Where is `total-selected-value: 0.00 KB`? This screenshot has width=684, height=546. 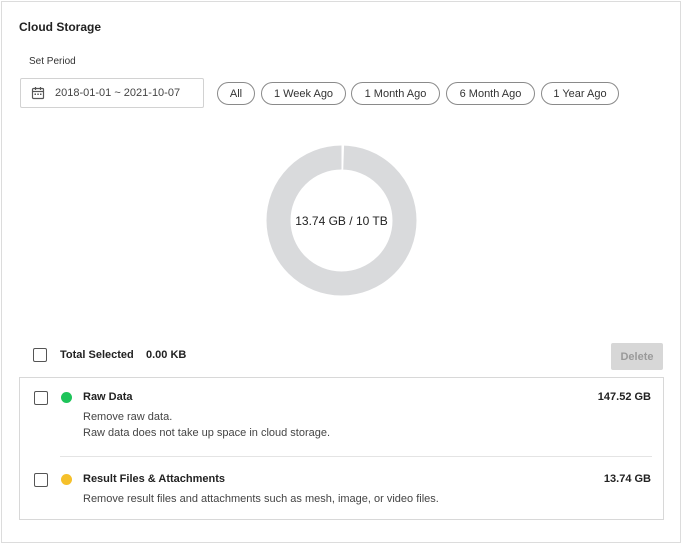 total-selected-value: 0.00 KB is located at coordinates (166, 355).